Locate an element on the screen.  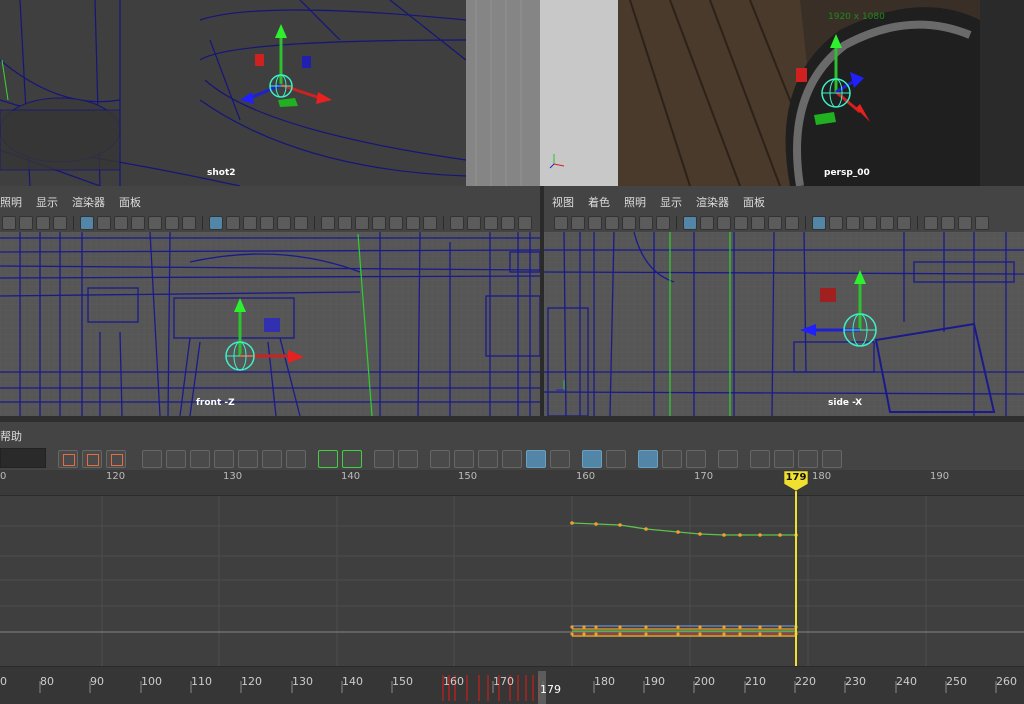
normalize-icon is located at coordinates (592, 459).